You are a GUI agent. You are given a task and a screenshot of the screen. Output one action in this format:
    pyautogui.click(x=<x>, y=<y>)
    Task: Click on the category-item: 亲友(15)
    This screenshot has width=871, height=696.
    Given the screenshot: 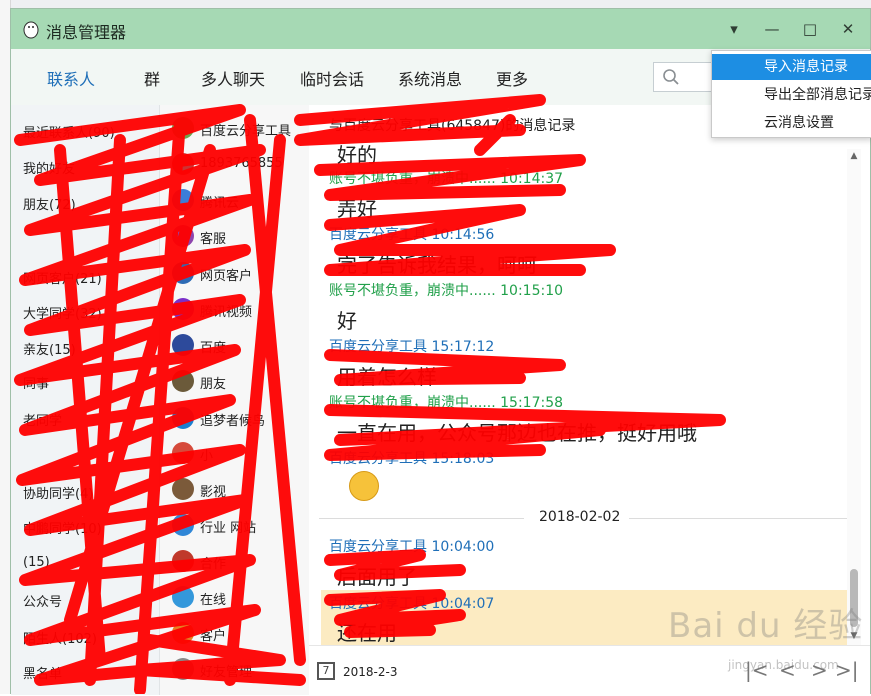 What is the action you would take?
    pyautogui.click(x=49, y=348)
    